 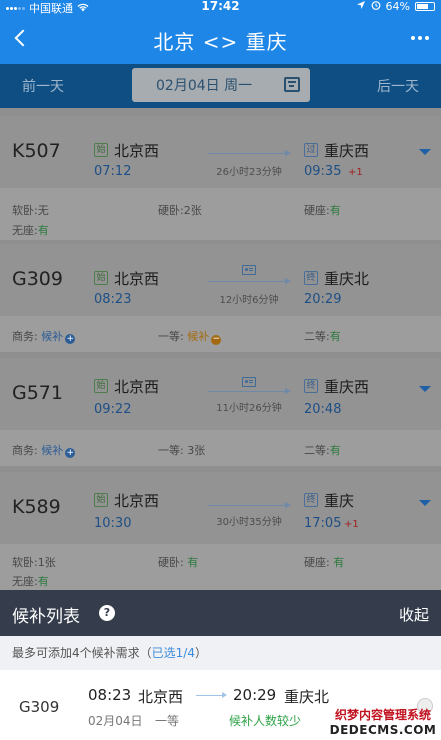 I want to click on nav-header: 北京 <> 重庆, so click(x=220, y=40).